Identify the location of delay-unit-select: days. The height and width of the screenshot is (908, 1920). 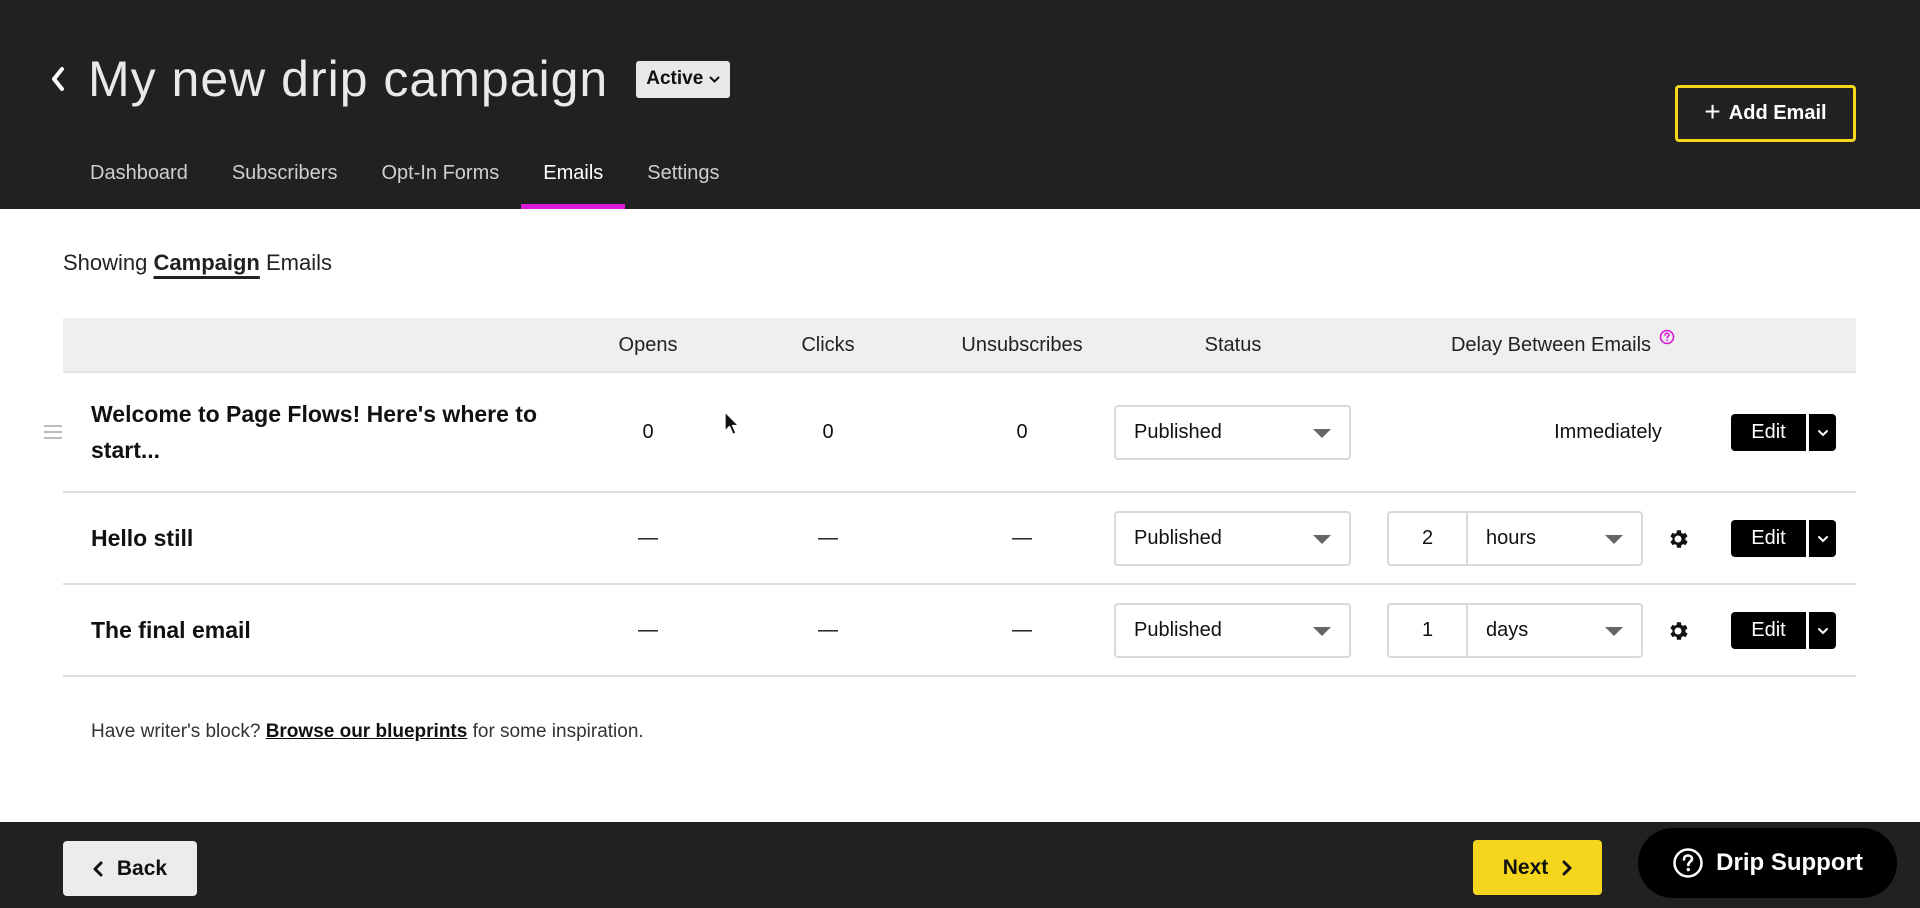
(1554, 630).